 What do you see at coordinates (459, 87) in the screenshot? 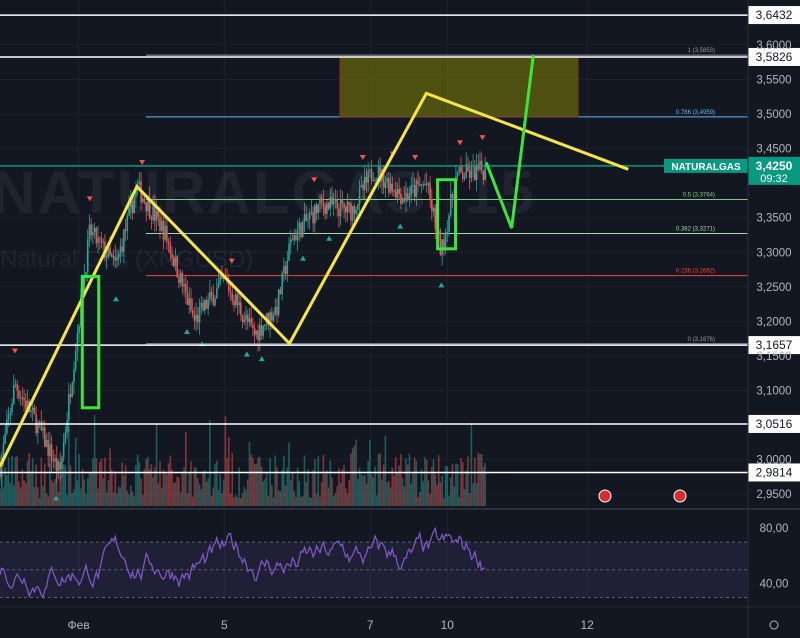
I see `target-zone` at bounding box center [459, 87].